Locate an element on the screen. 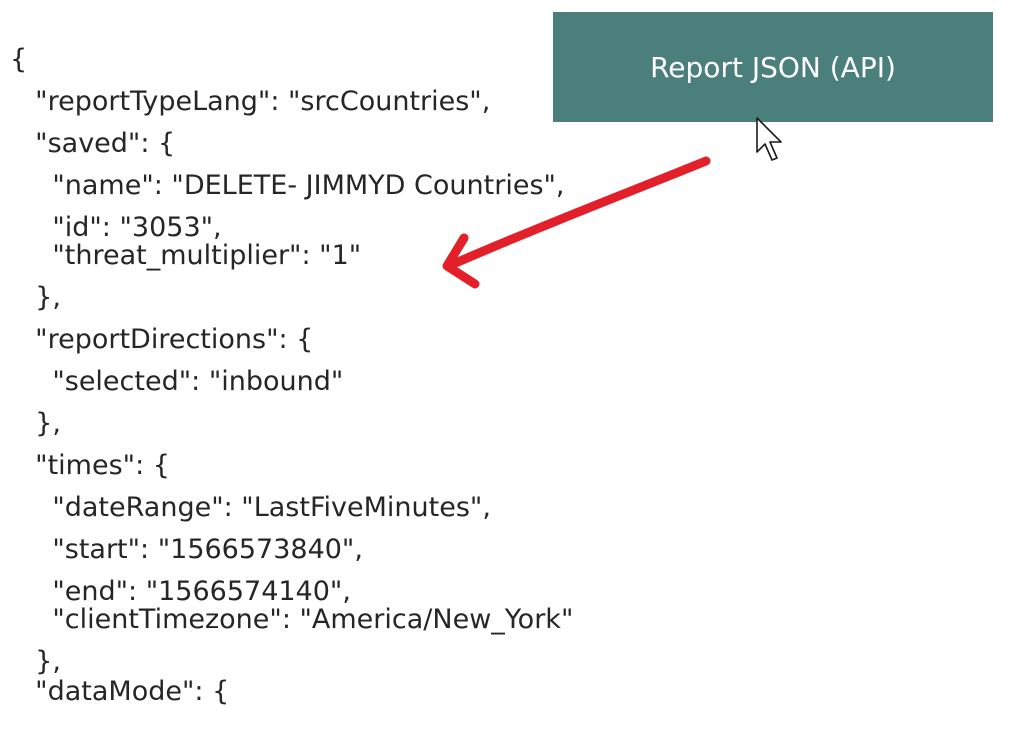  json-line: "times": { is located at coordinates (94, 465).